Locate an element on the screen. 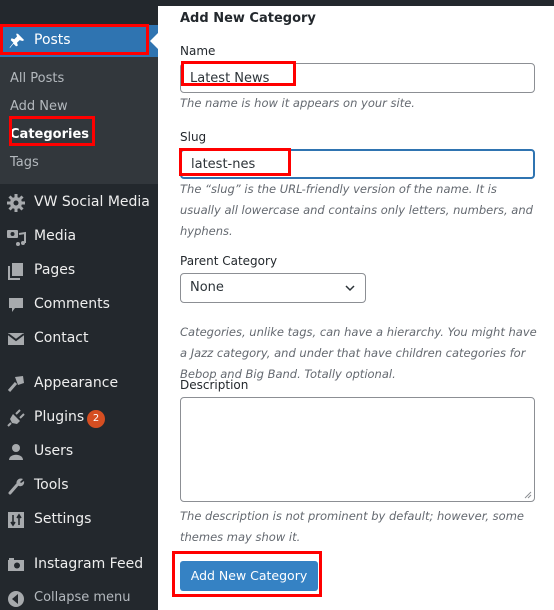  name-input is located at coordinates (357, 78).